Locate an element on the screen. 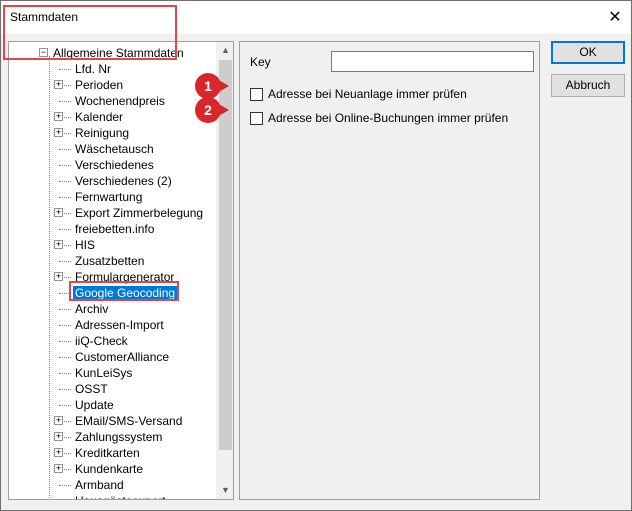 The image size is (632, 511). cancel-button: Abbruch is located at coordinates (588, 85).